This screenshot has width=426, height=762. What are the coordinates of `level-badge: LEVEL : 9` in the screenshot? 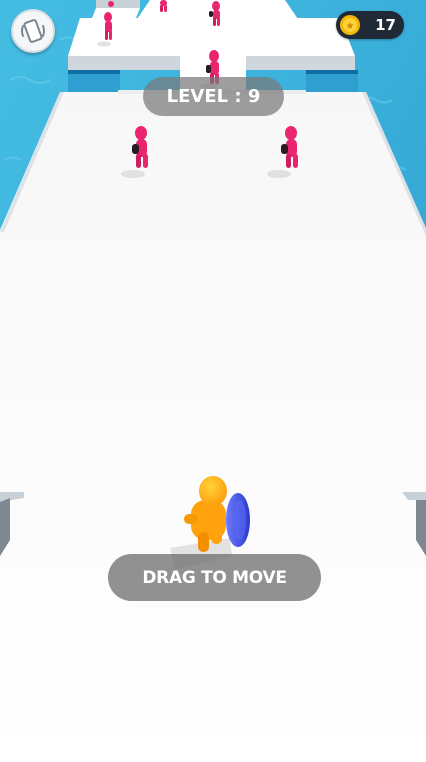 It's located at (213, 96).